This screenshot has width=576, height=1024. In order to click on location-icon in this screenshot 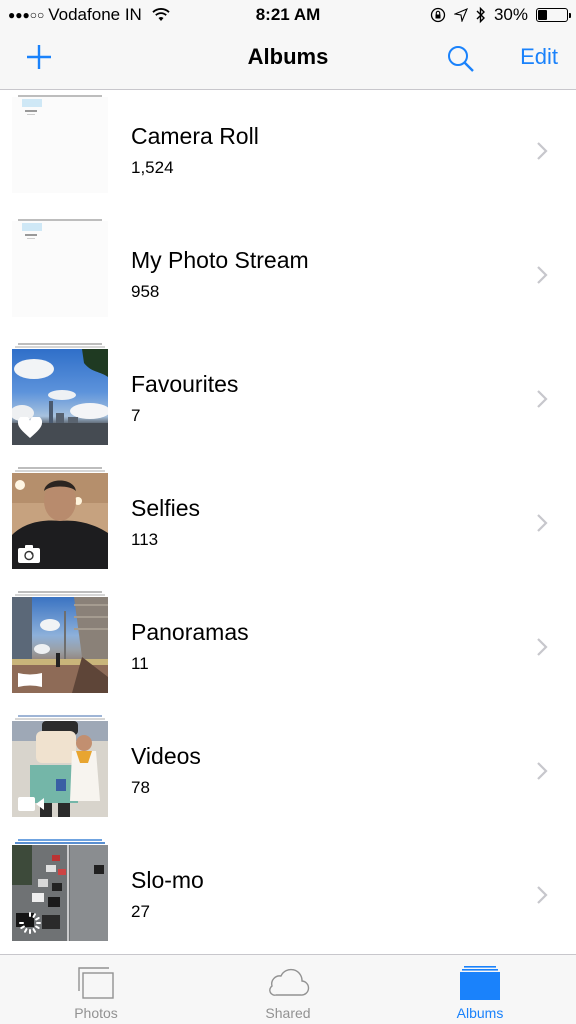, I will do `click(460, 15)`.